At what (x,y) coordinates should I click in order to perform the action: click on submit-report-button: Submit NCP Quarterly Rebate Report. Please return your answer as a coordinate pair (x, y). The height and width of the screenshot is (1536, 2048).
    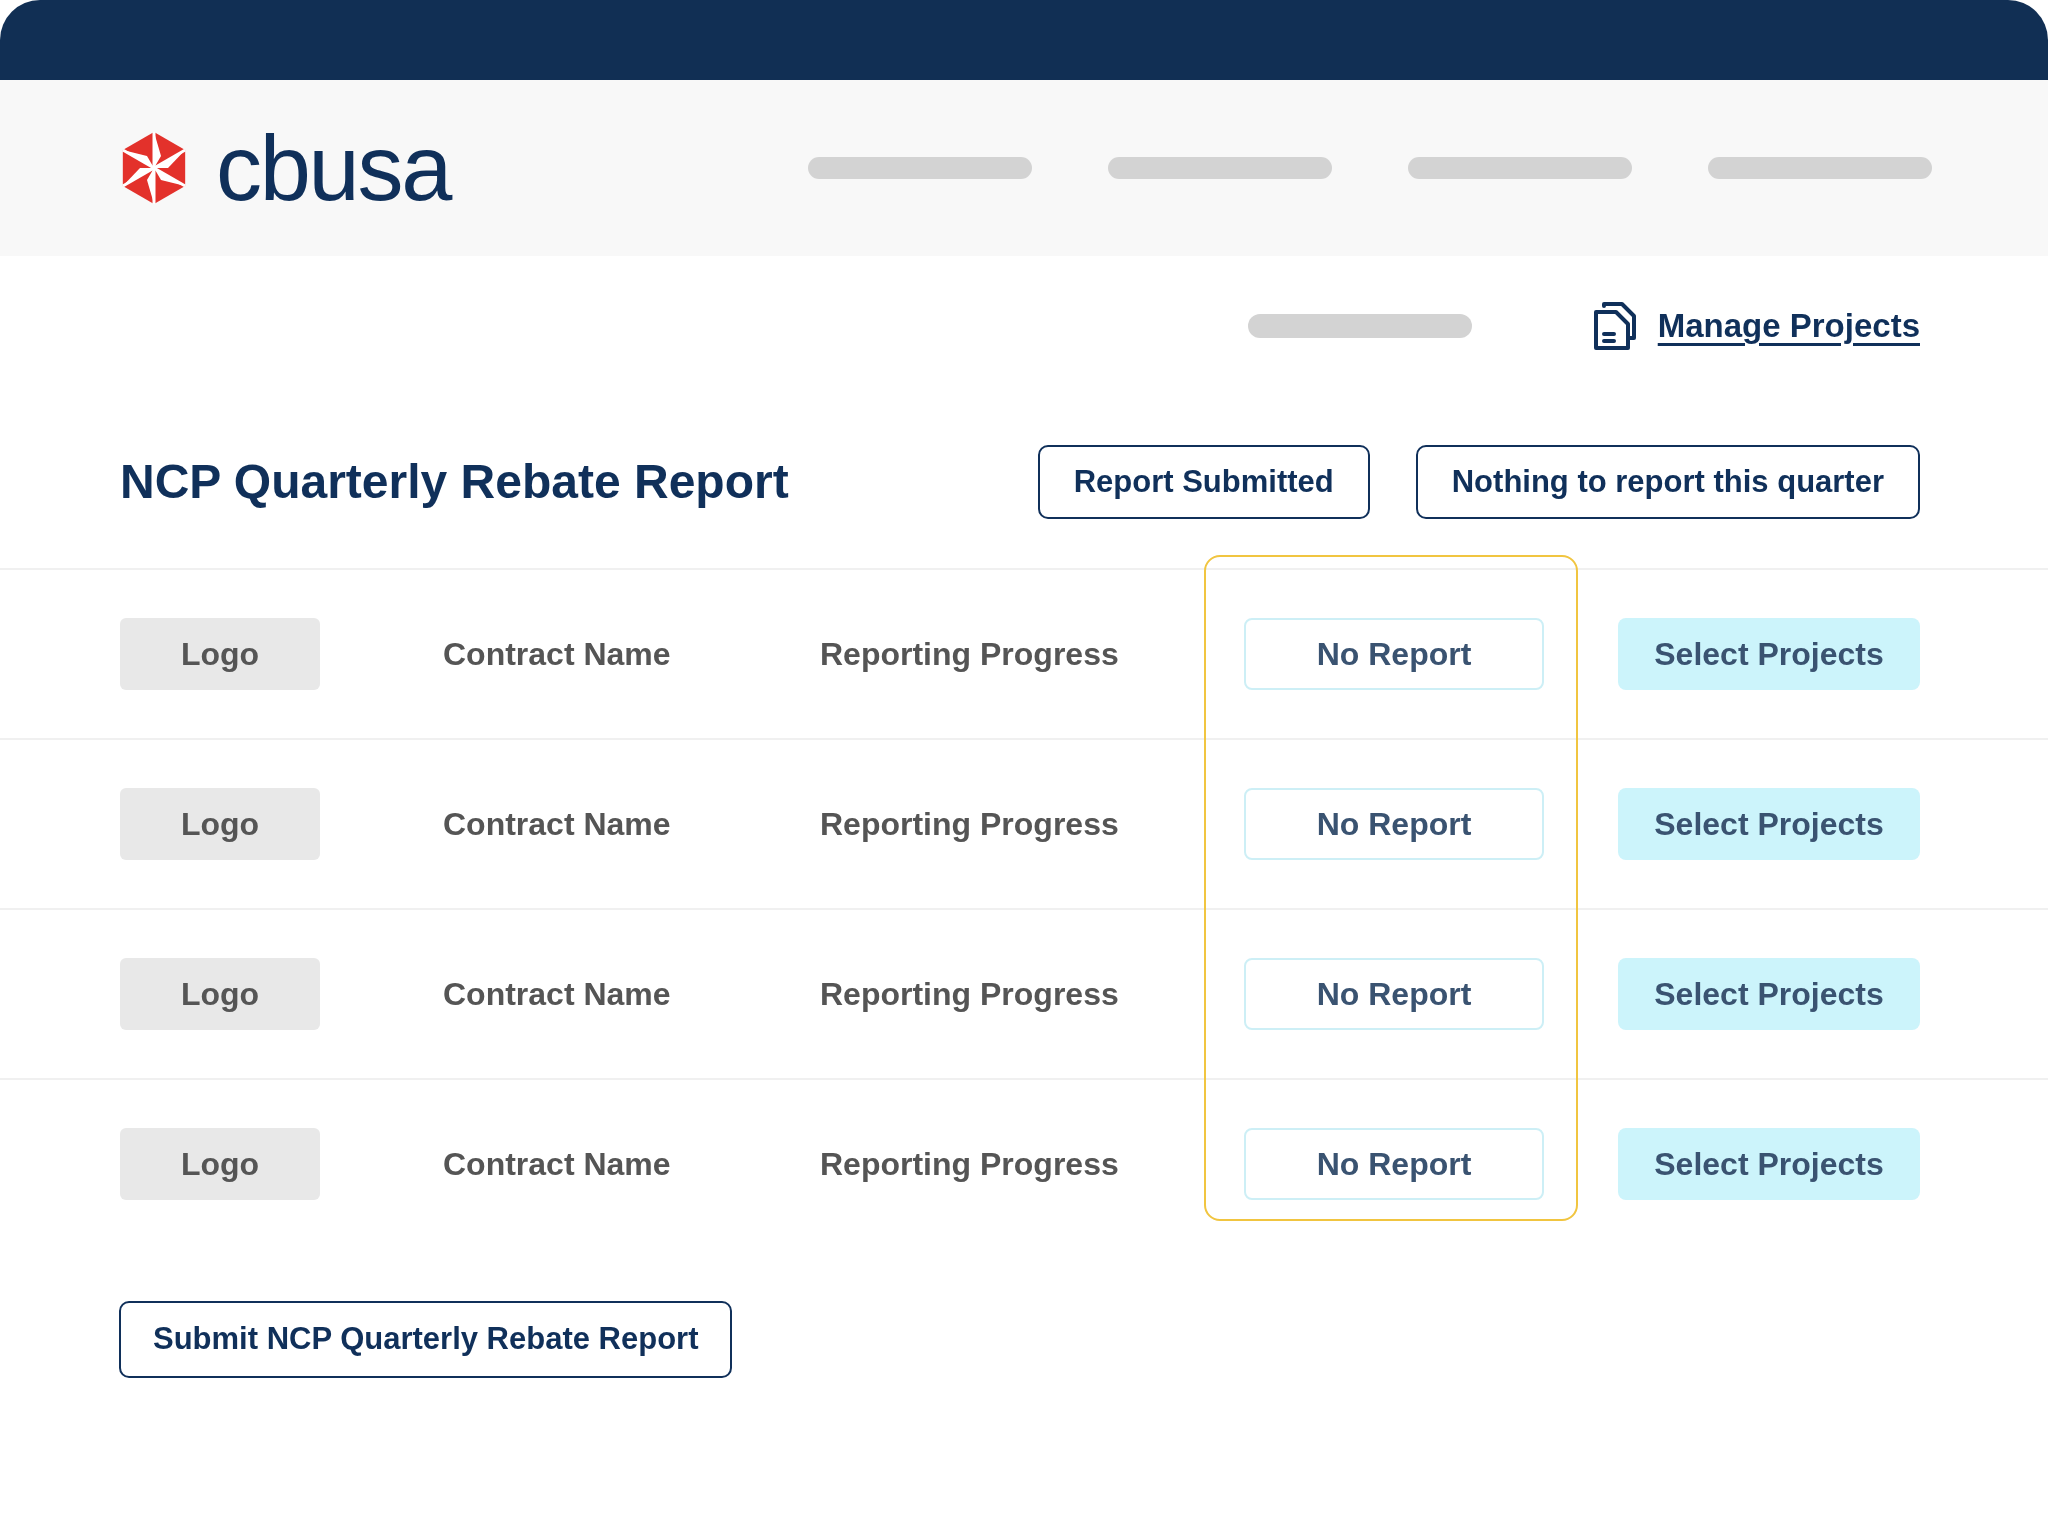
    Looking at the image, I should click on (426, 1339).